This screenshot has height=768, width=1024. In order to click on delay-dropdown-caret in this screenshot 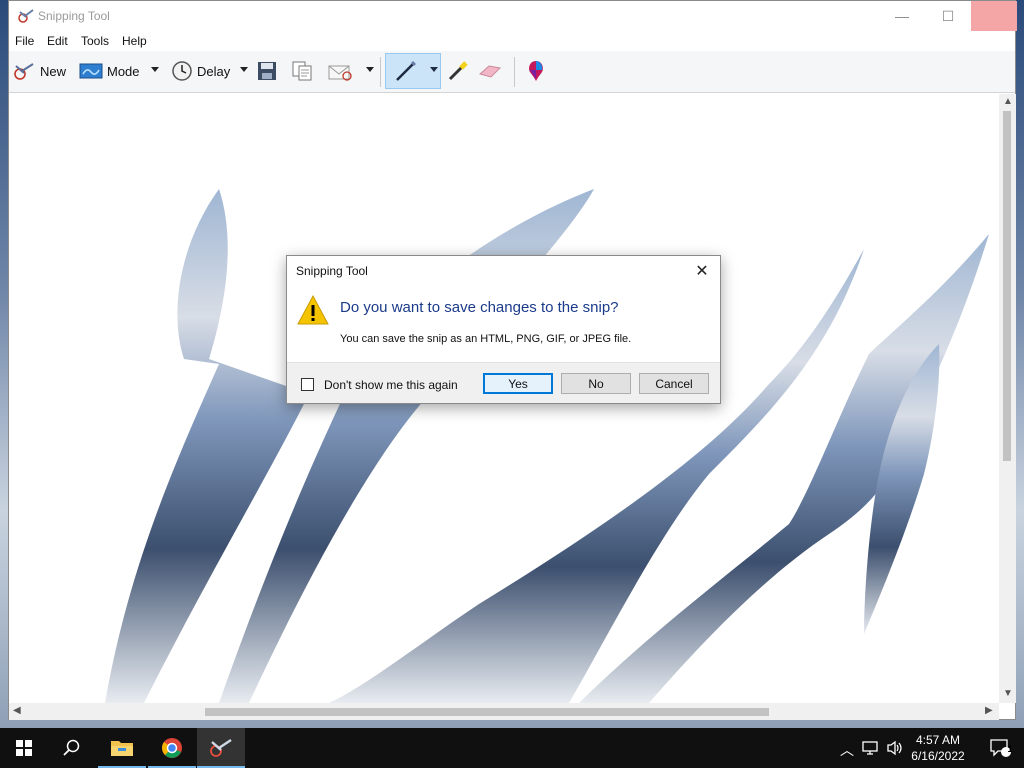, I will do `click(244, 69)`.